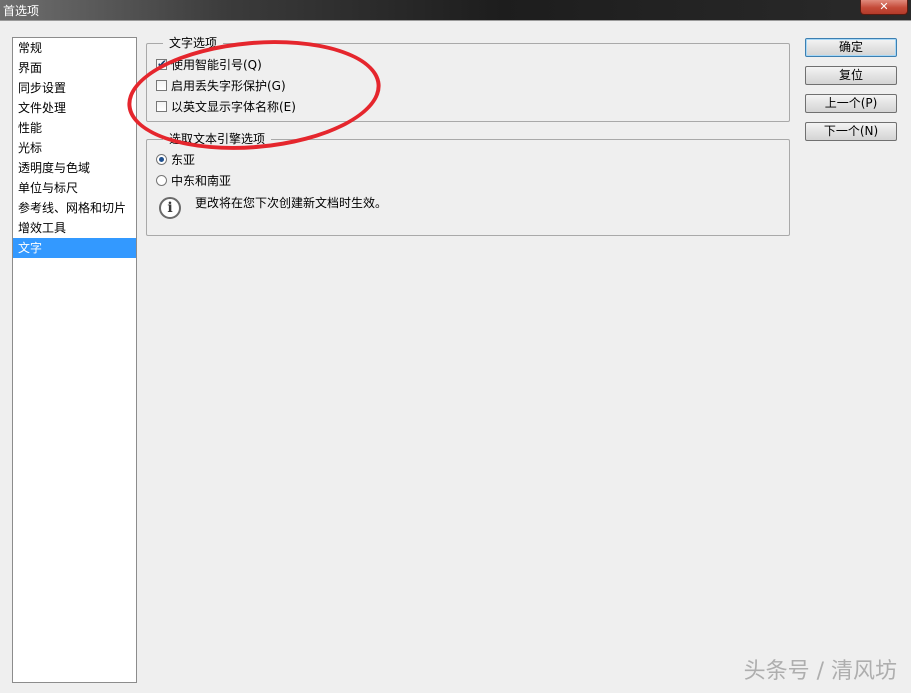  I want to click on sidebar-item-transparency-gamut: 透明度与色域, so click(74, 168).